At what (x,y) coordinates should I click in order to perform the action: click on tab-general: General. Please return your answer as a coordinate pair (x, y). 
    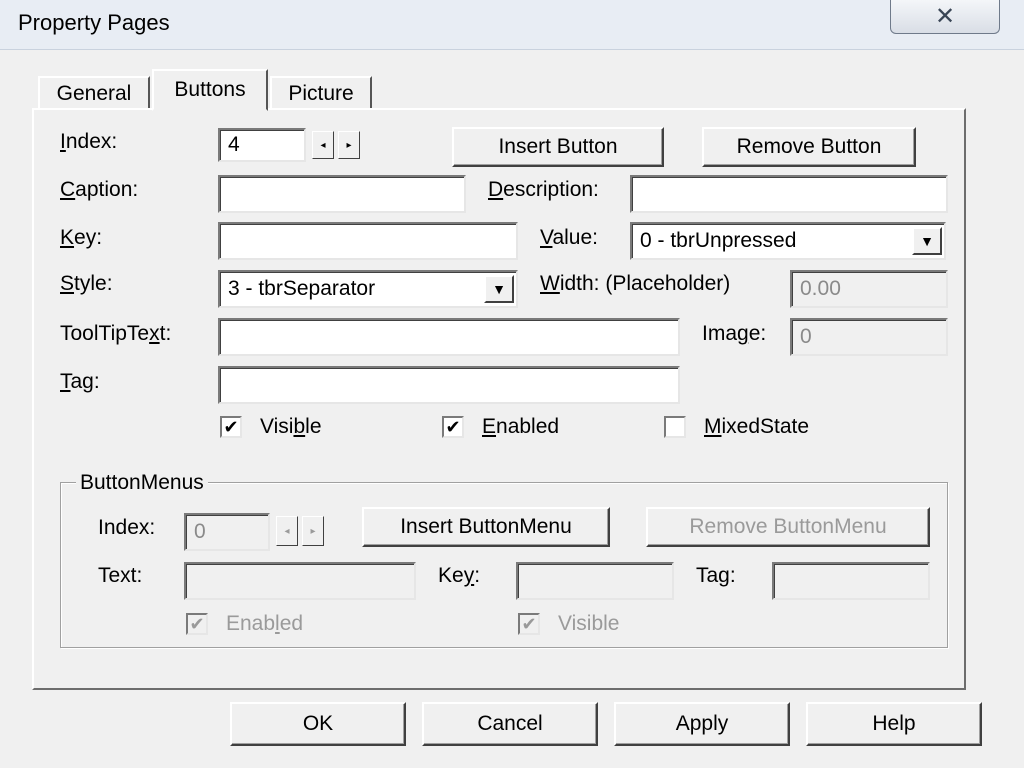
    Looking at the image, I should click on (94, 93).